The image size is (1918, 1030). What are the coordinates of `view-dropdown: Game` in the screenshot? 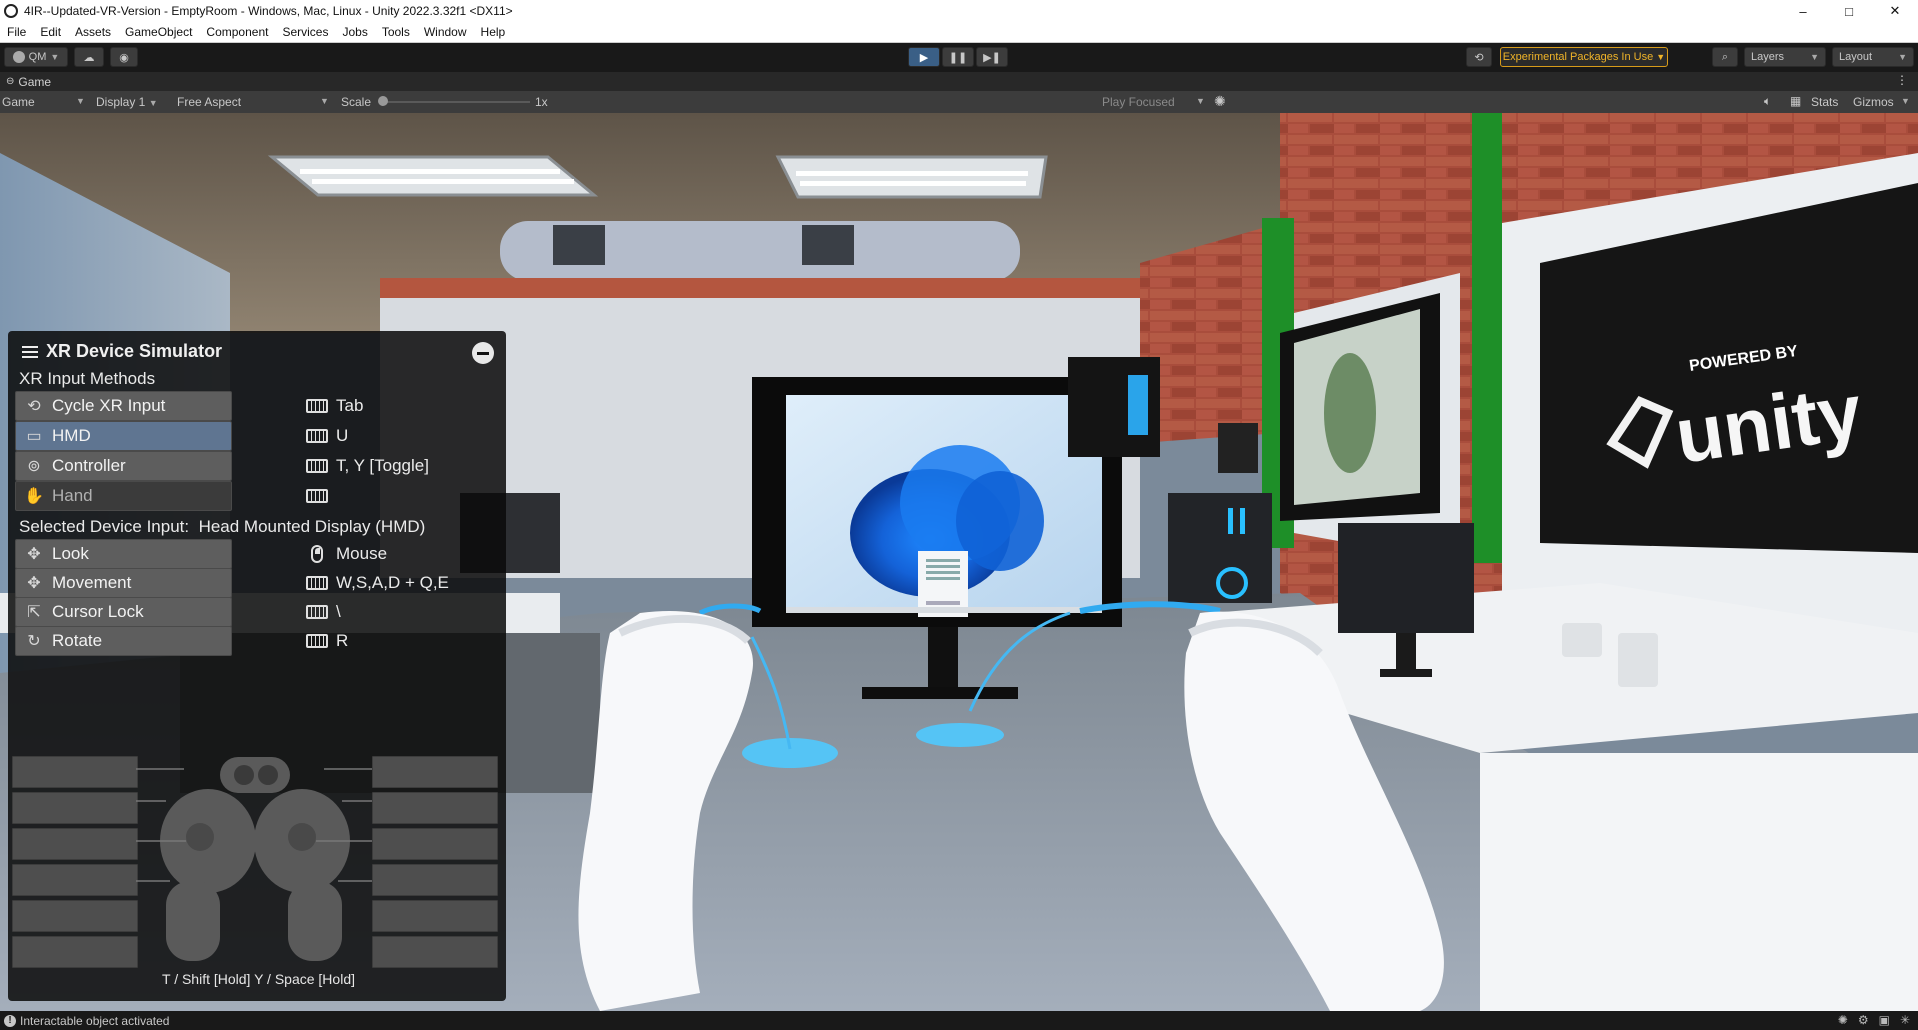 It's located at (18, 102).